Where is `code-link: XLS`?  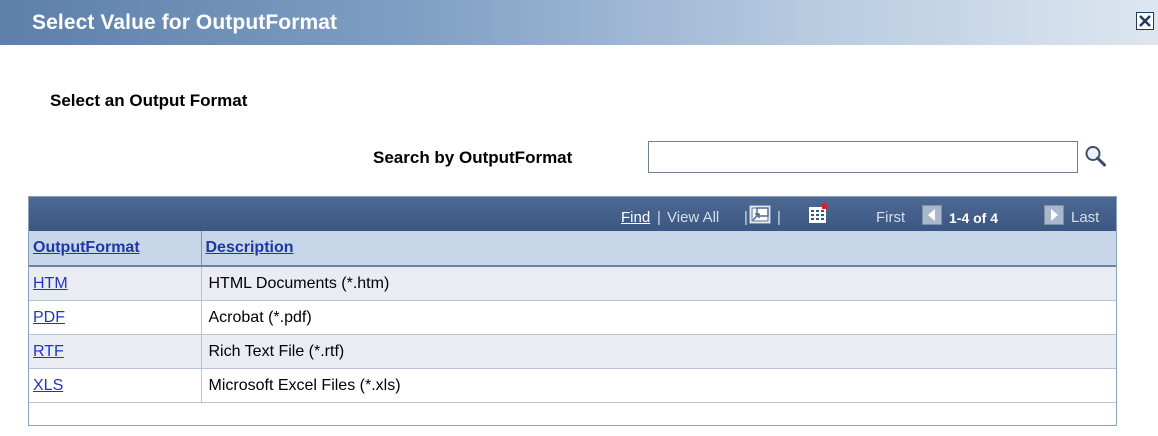
code-link: XLS is located at coordinates (48, 385).